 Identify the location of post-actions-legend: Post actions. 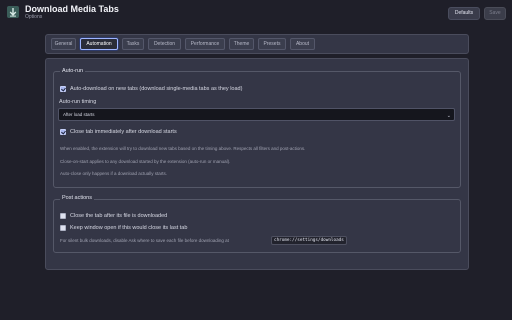
(77, 198).